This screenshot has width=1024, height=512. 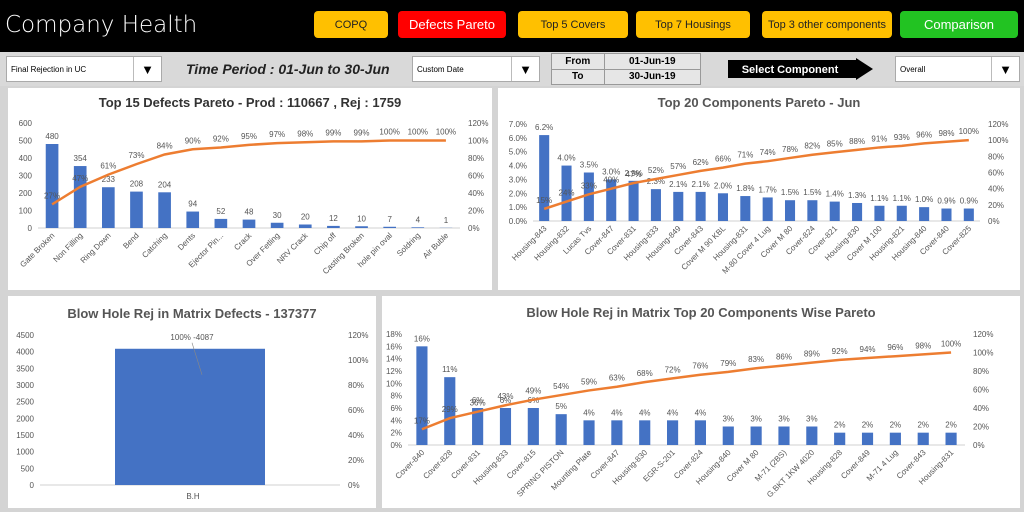 What do you see at coordinates (983, 334) in the screenshot?
I see `y2-tick-label: 120%` at bounding box center [983, 334].